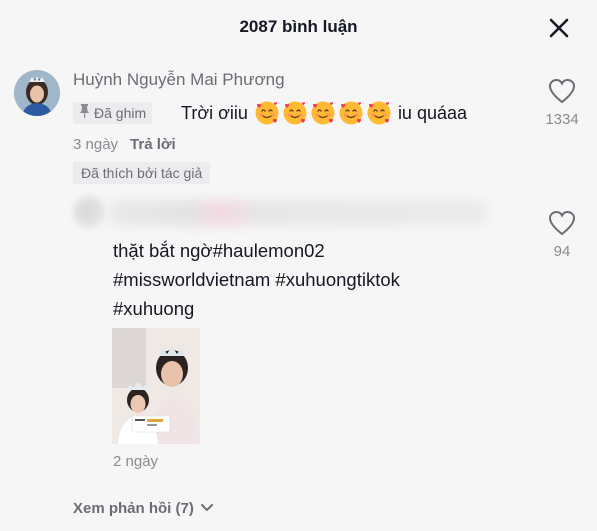  Describe the element at coordinates (133, 508) in the screenshot. I see `view-replies-label: Xem phản hồi (7)` at that location.